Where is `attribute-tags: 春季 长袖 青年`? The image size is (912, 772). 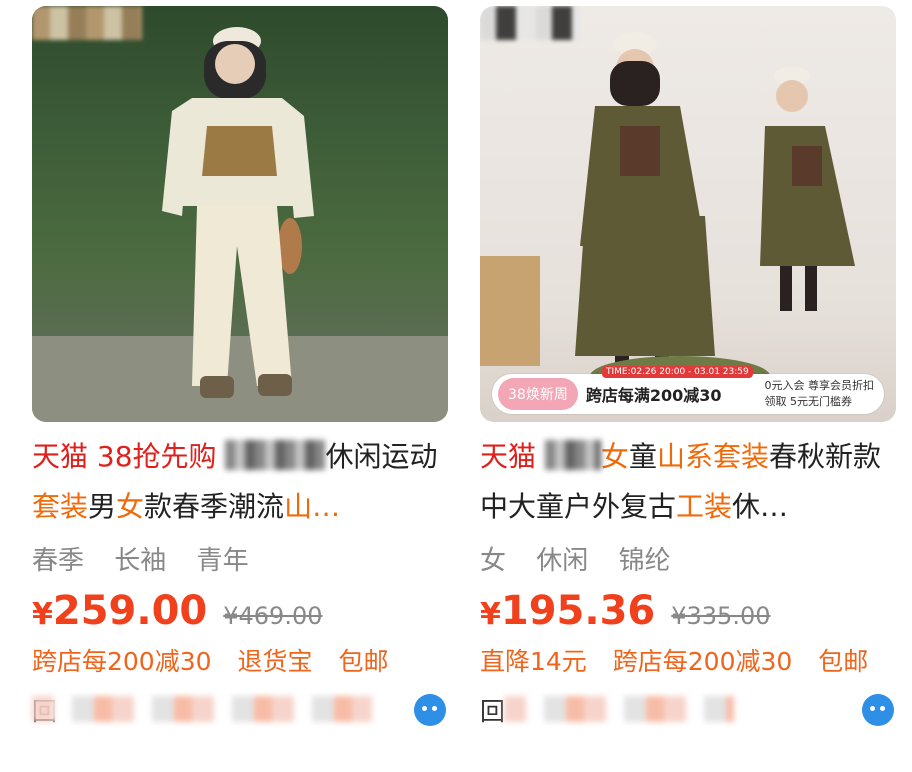
attribute-tags: 春季 长袖 青年 is located at coordinates (240, 560).